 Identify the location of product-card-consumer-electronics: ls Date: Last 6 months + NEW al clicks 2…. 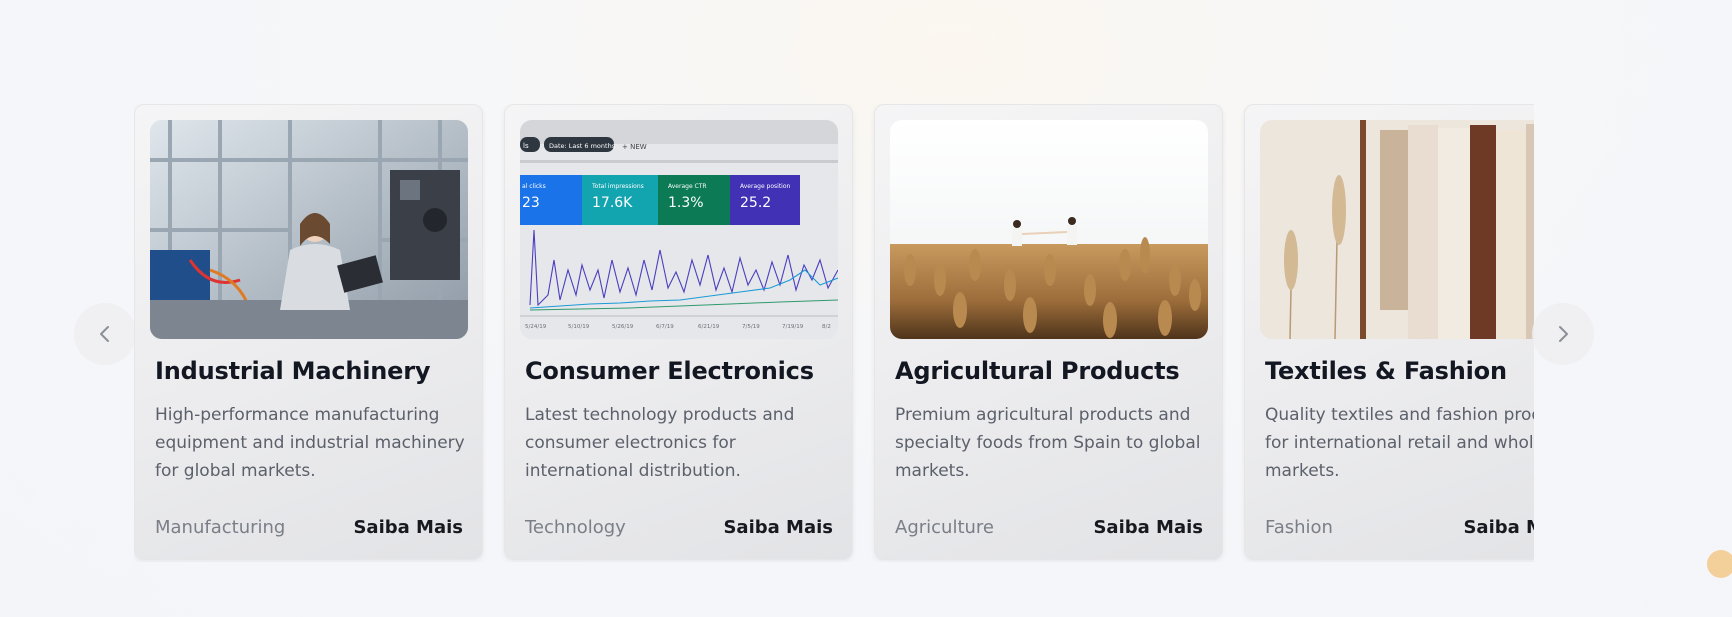
(678, 332).